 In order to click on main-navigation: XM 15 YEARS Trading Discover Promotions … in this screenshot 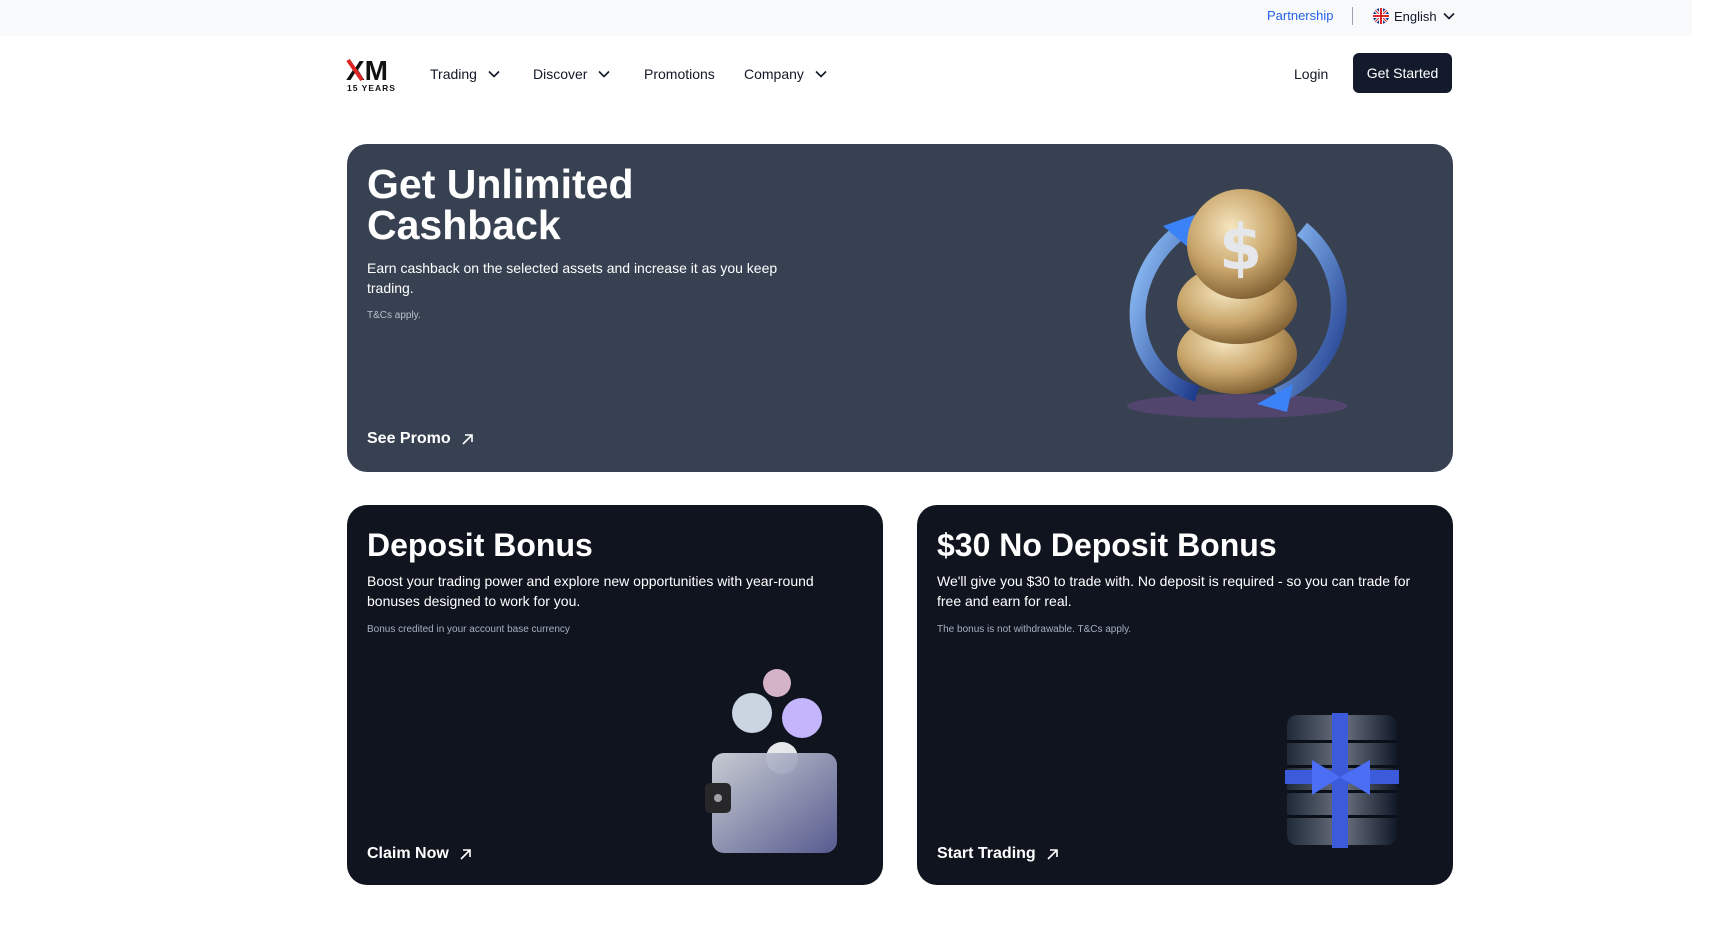, I will do `click(859, 74)`.